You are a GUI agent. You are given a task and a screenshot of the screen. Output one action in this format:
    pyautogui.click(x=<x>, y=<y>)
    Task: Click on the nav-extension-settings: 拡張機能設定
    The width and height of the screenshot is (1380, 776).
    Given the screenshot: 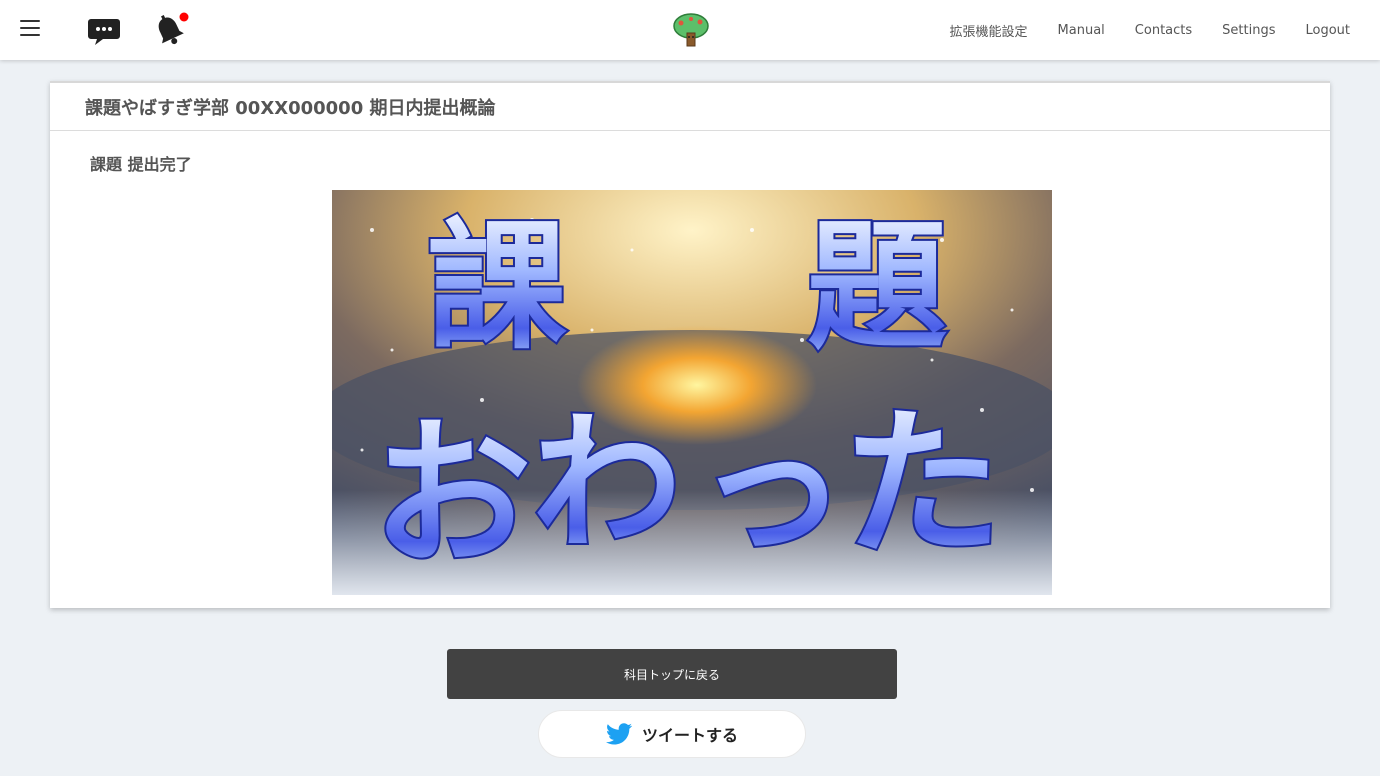 What is the action you would take?
    pyautogui.click(x=989, y=30)
    